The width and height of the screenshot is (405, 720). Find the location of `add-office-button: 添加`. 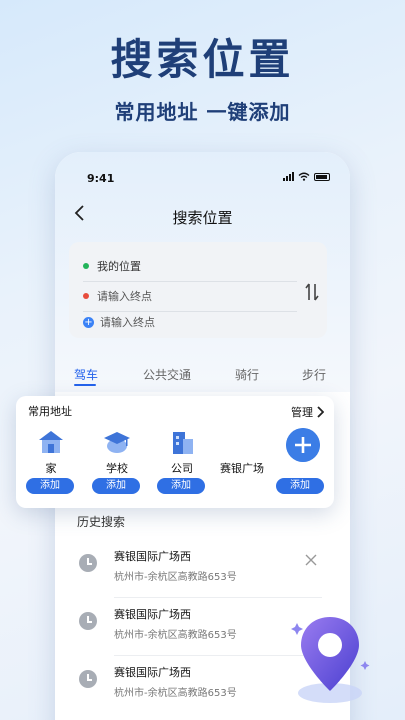

add-office-button: 添加 is located at coordinates (181, 486).